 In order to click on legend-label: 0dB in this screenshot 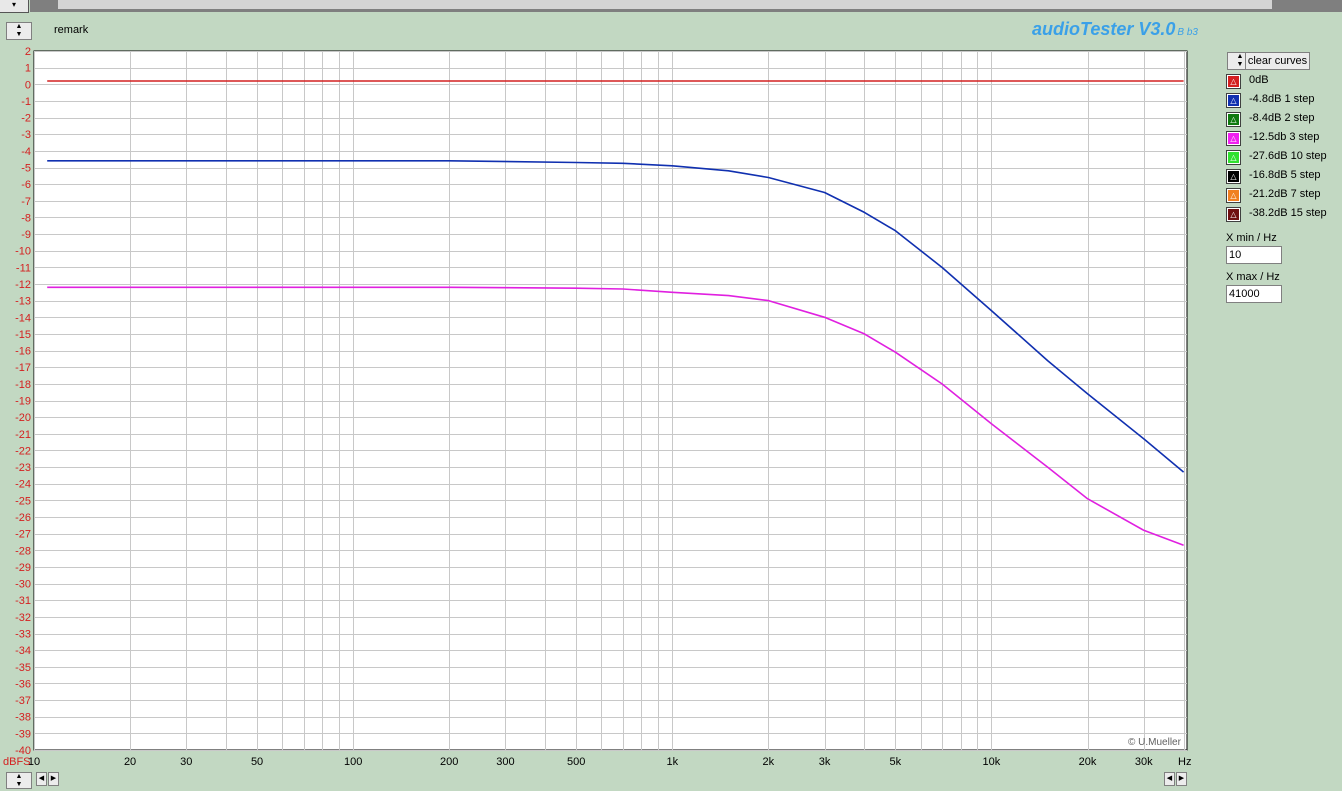, I will do `click(1259, 80)`.